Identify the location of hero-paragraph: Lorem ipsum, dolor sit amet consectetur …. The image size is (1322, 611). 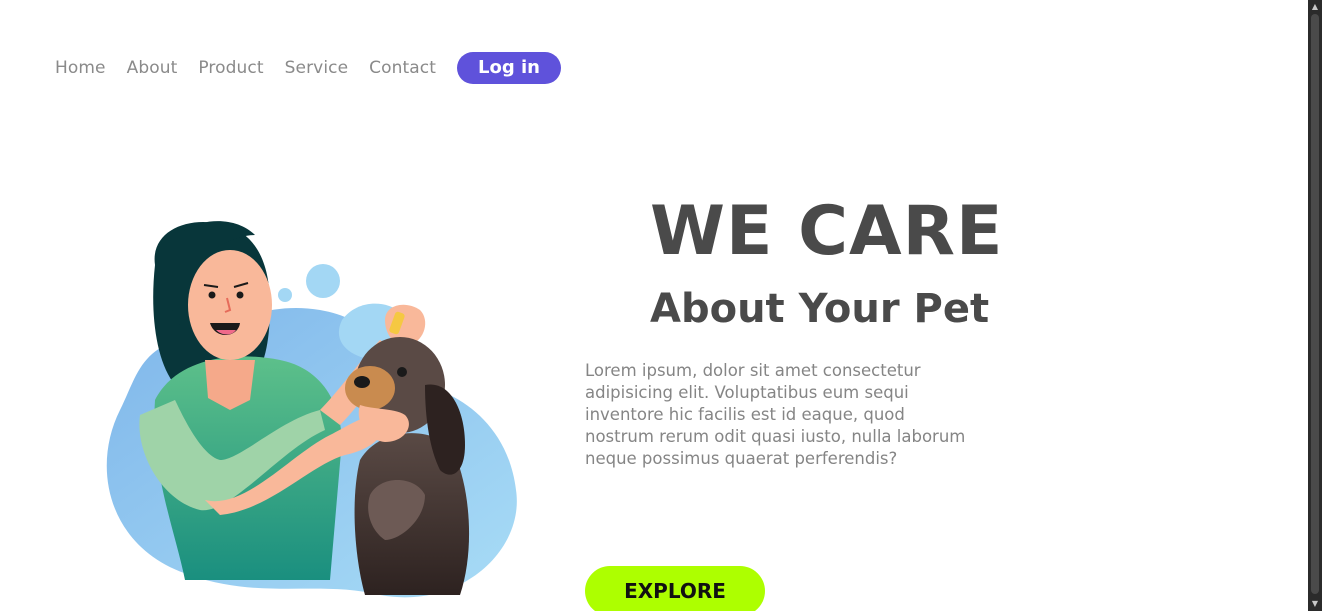
(775, 414).